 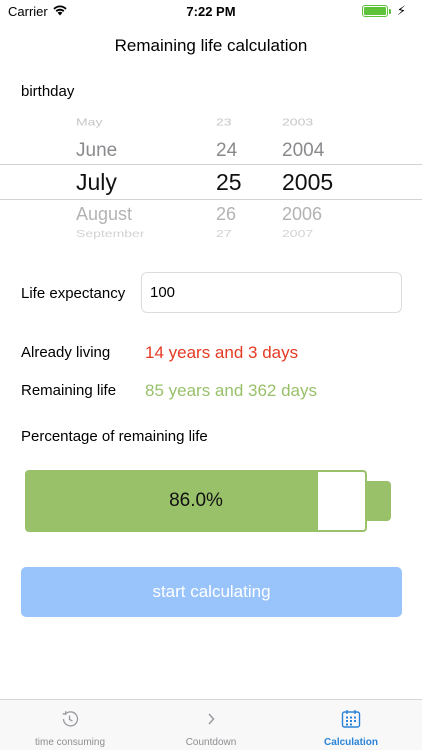 What do you see at coordinates (89, 122) in the screenshot?
I see `picker-month-option: May` at bounding box center [89, 122].